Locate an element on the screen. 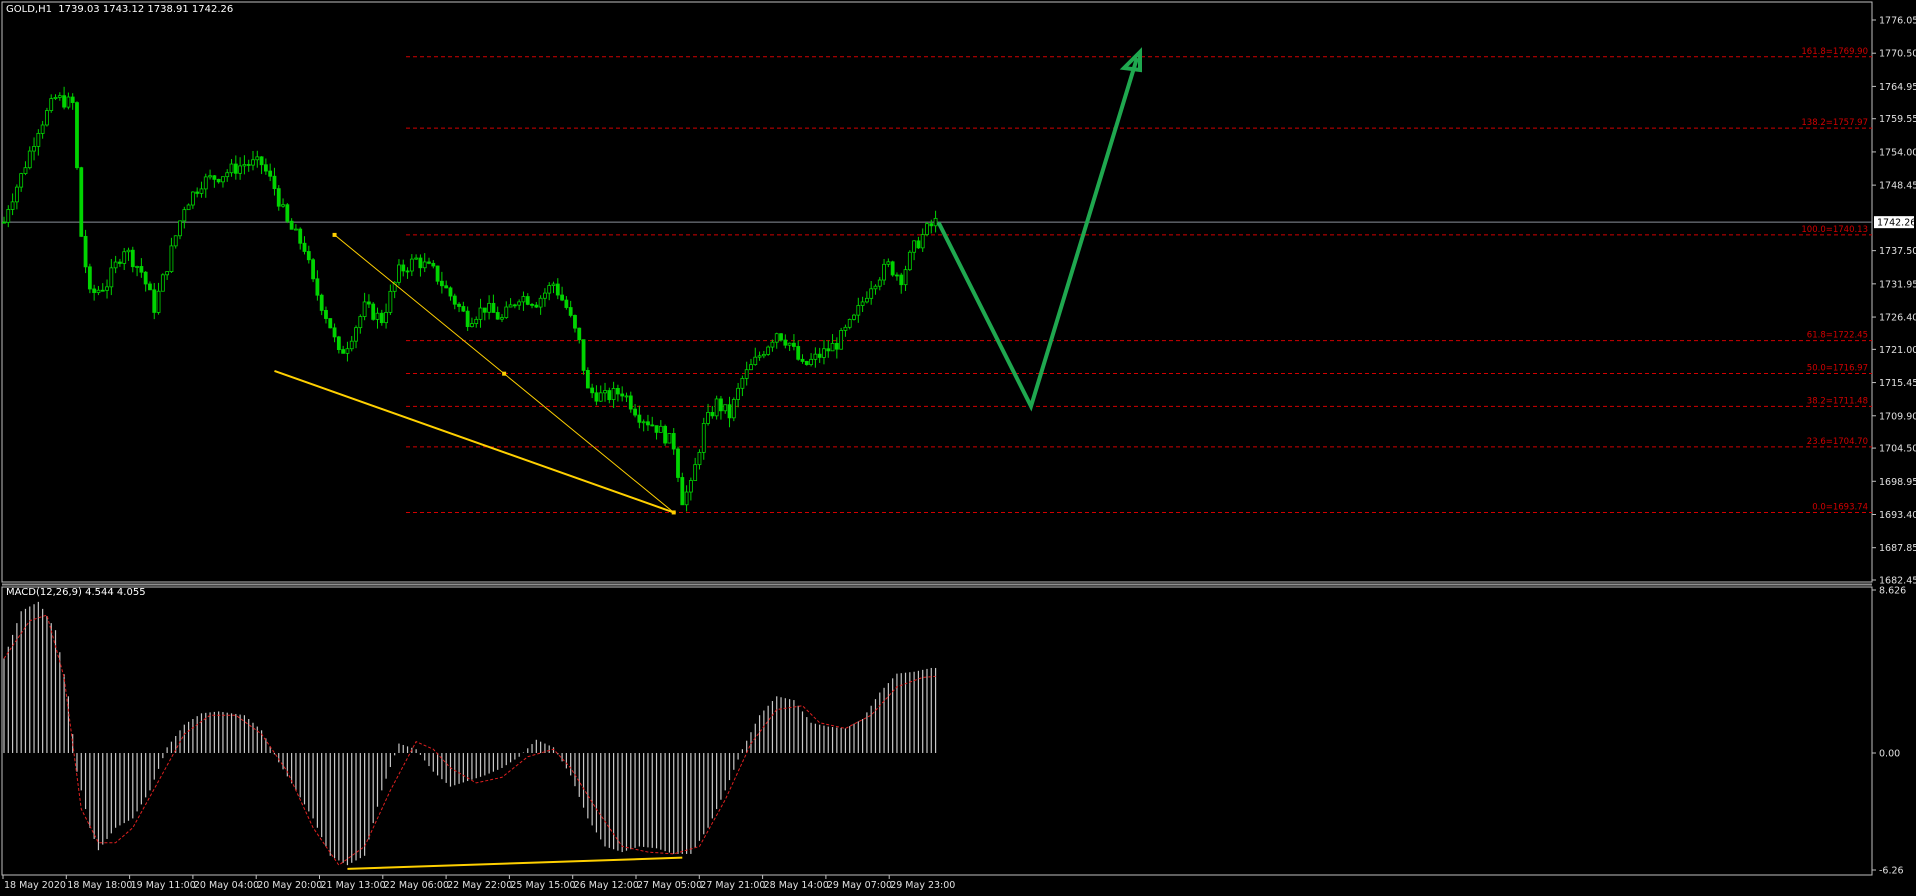 This screenshot has height=896, width=1916. time-tick-label: 20 May 04:00 is located at coordinates (226, 885).